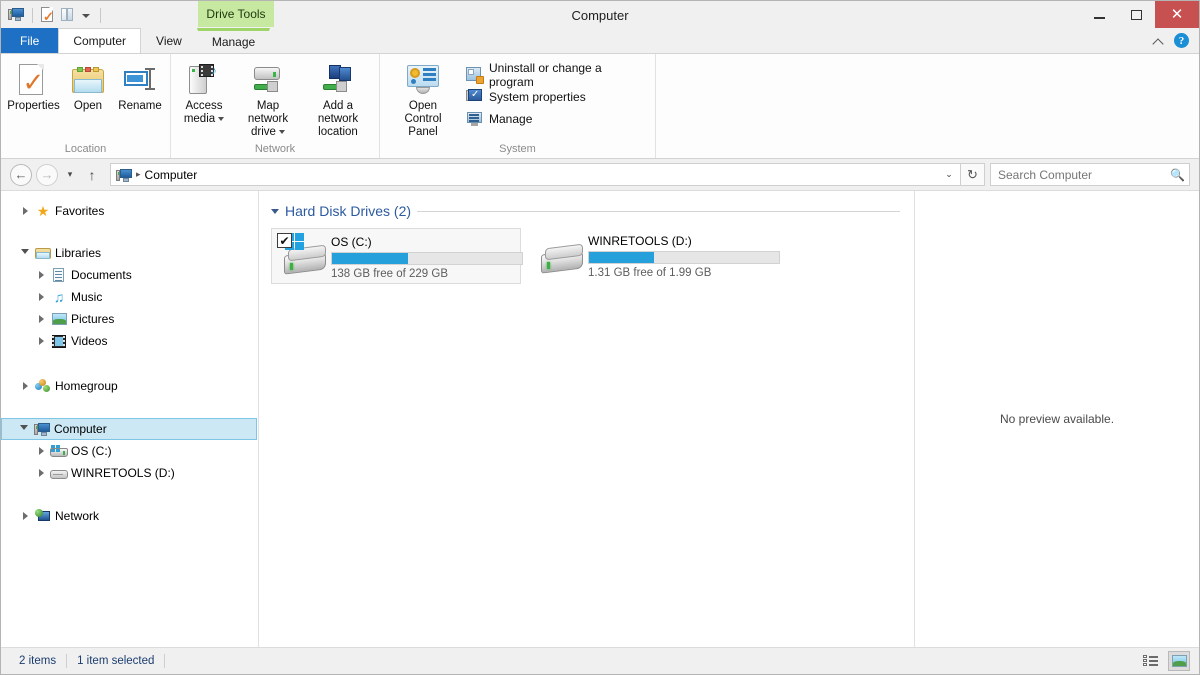 The image size is (1200, 675). What do you see at coordinates (275, 149) in the screenshot?
I see `ribbon-group-network-label: Network` at bounding box center [275, 149].